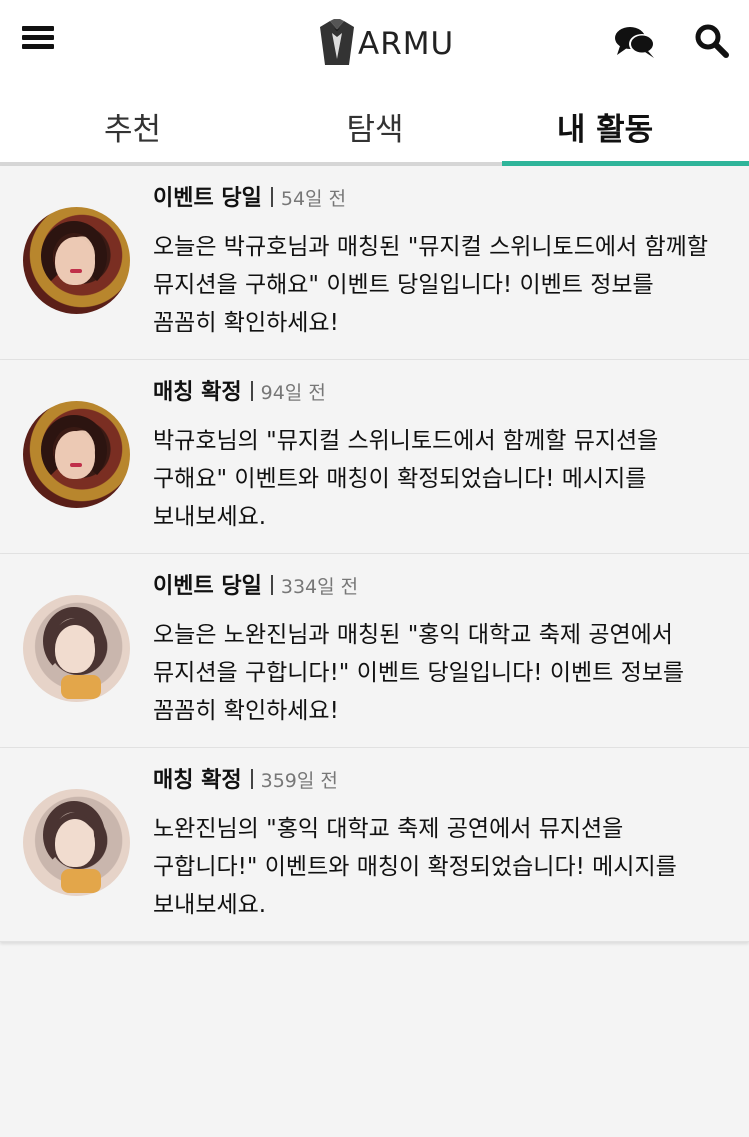  I want to click on notification-time: 54일 전, so click(313, 199).